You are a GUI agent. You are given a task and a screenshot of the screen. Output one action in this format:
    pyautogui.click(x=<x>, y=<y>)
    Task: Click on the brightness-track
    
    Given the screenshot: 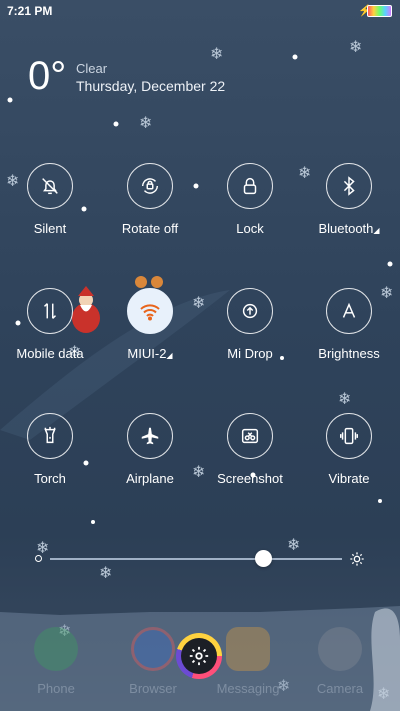 What is the action you would take?
    pyautogui.click(x=196, y=559)
    